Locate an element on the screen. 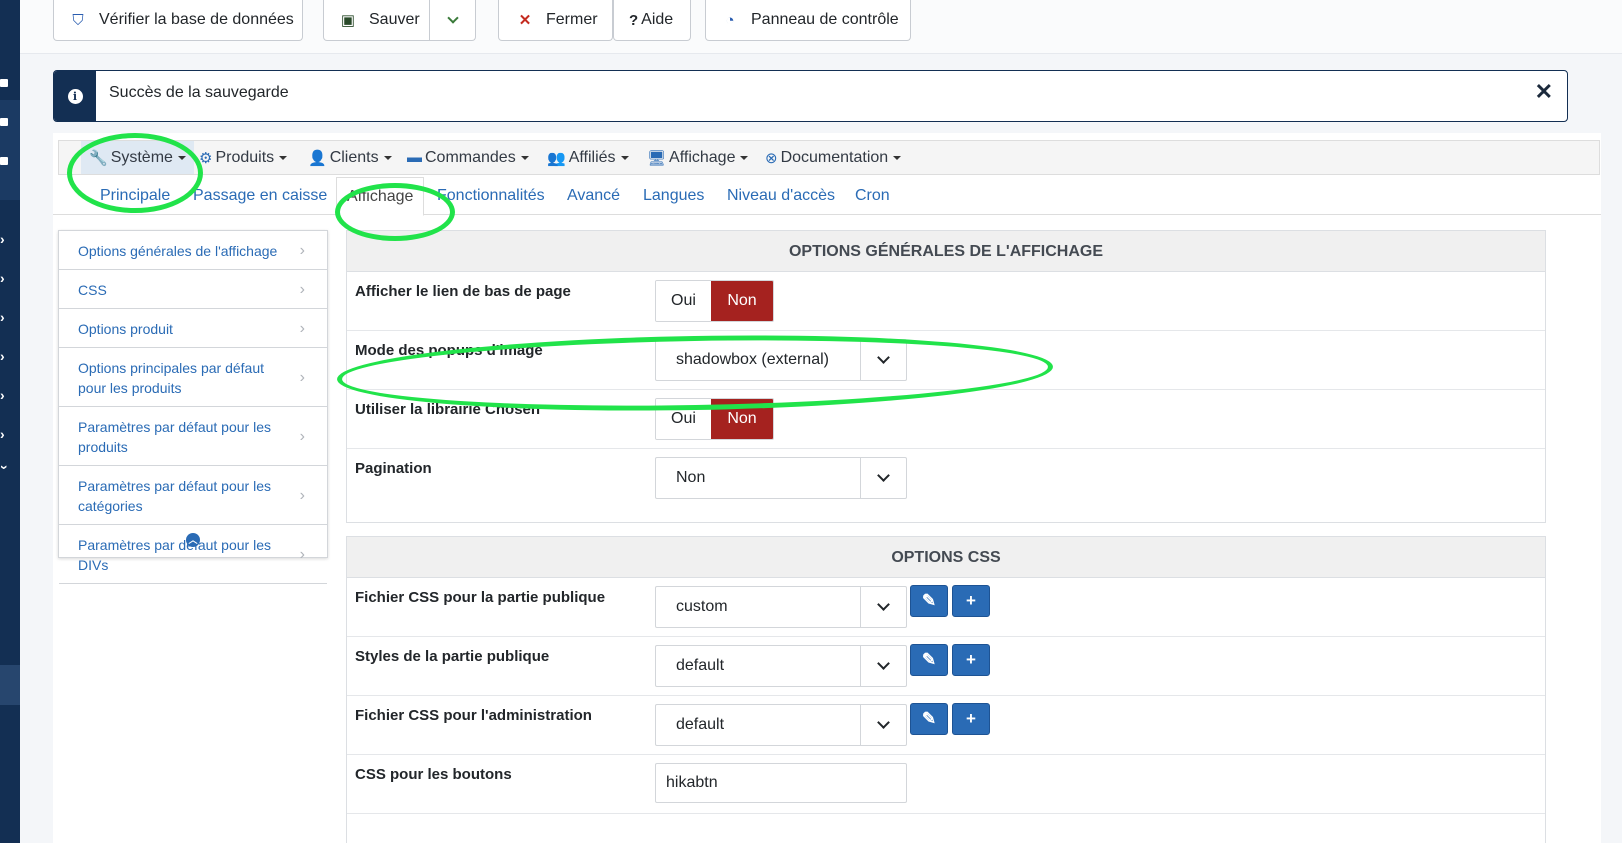  menu-affilies-label: Affiliés is located at coordinates (592, 157).